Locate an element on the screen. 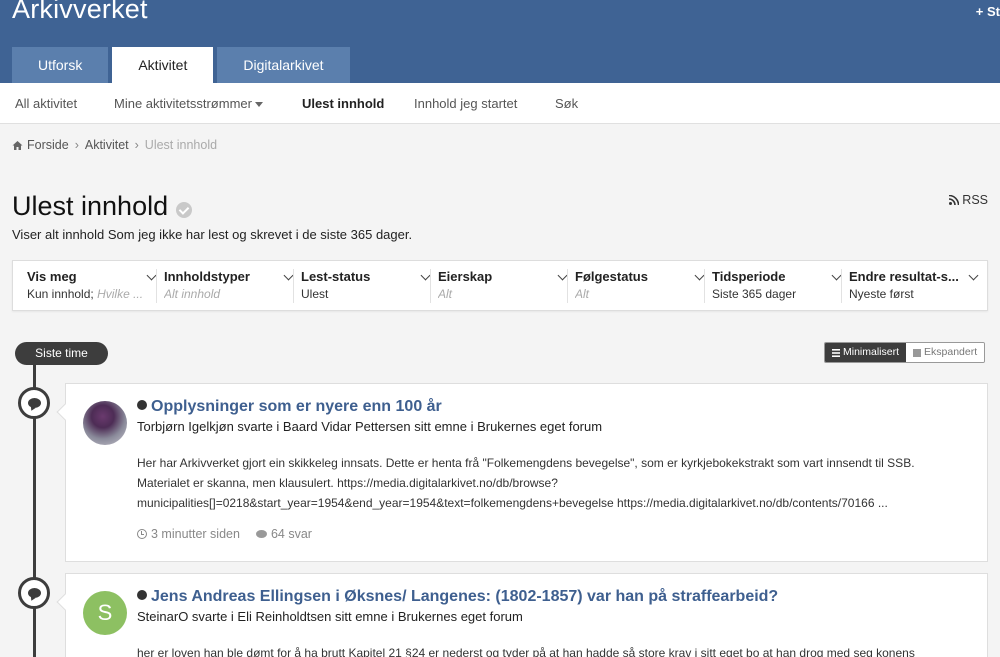 The height and width of the screenshot is (657, 1000). rss-icon is located at coordinates (954, 200).